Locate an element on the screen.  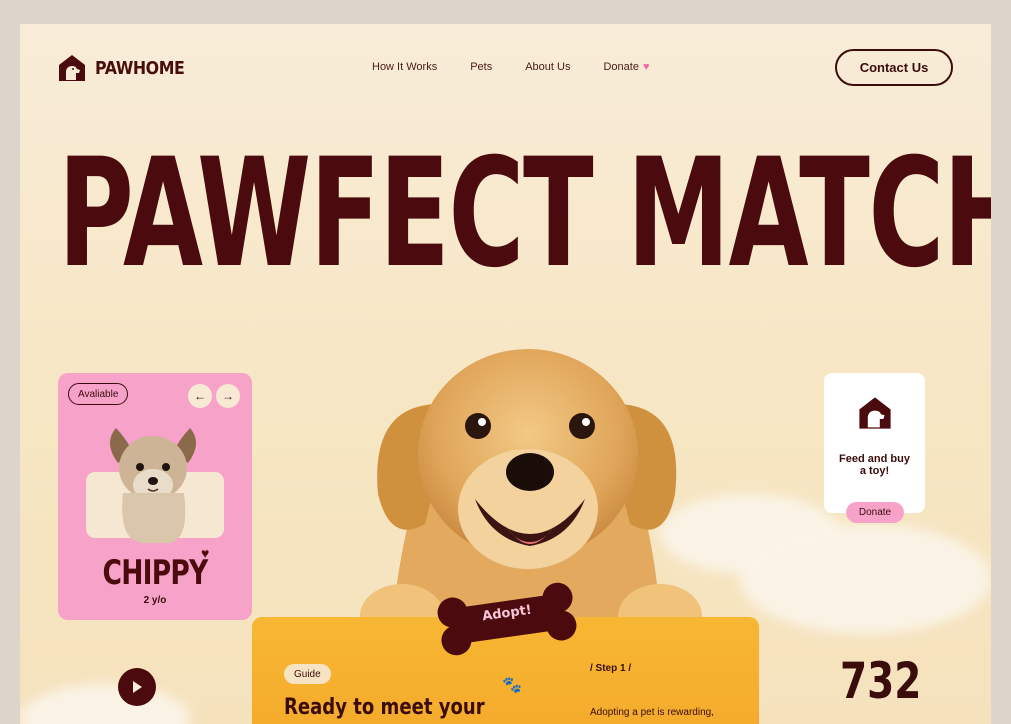
pet-card: Avaliable ← → CHIPPY ♥ 2 y/o is located at coordinates (155, 496).